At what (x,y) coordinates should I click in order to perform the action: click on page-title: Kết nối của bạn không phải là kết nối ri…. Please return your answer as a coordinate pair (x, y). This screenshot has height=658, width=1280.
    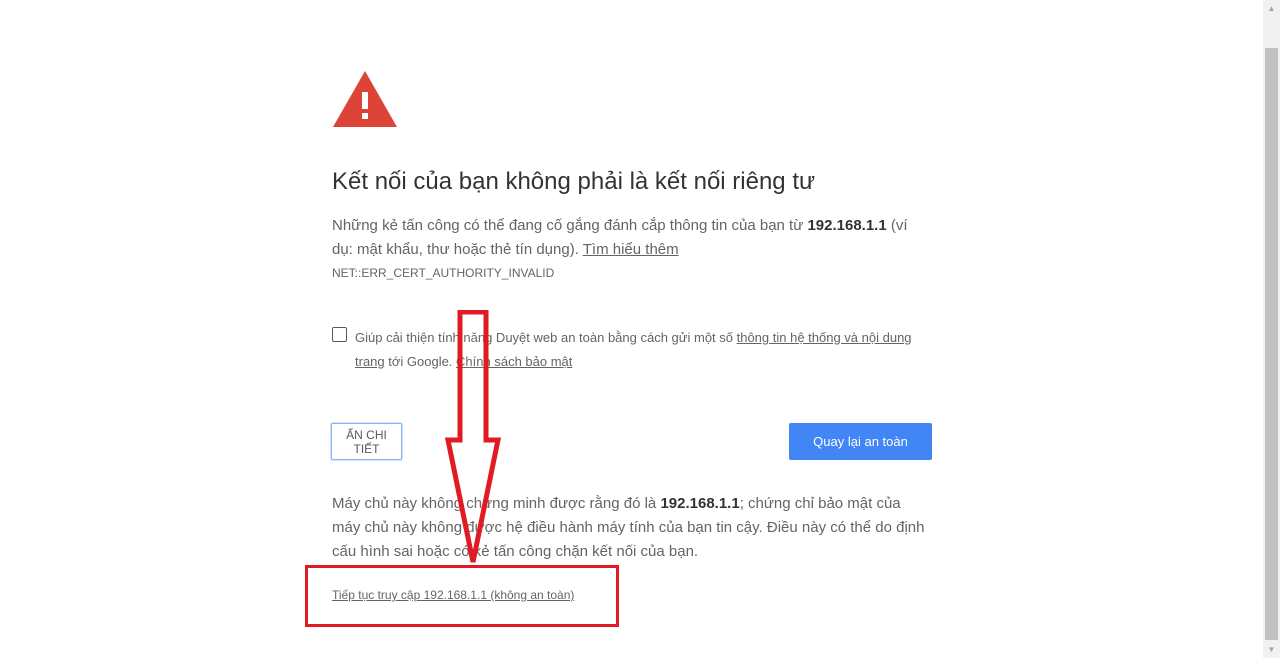
    Looking at the image, I should click on (574, 181).